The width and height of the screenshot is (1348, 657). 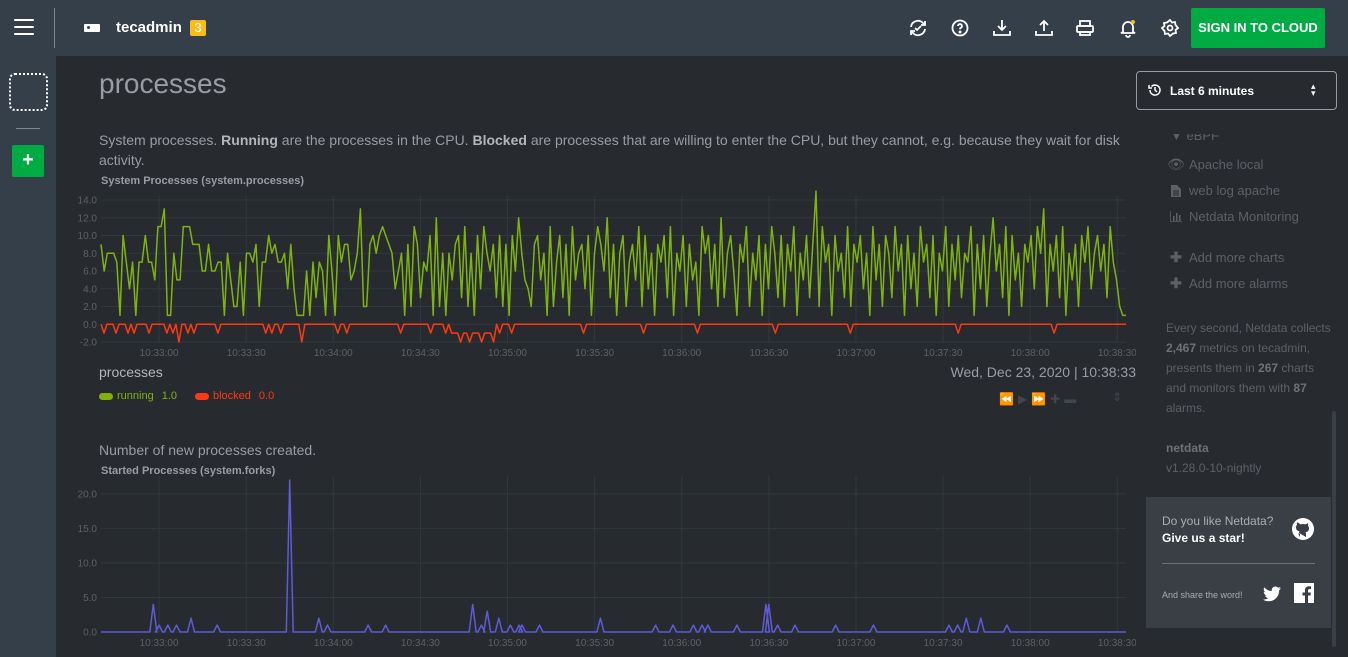 I want to click on nav-item-netdata-monitoring: Netdata Monitoring, so click(x=1234, y=216).